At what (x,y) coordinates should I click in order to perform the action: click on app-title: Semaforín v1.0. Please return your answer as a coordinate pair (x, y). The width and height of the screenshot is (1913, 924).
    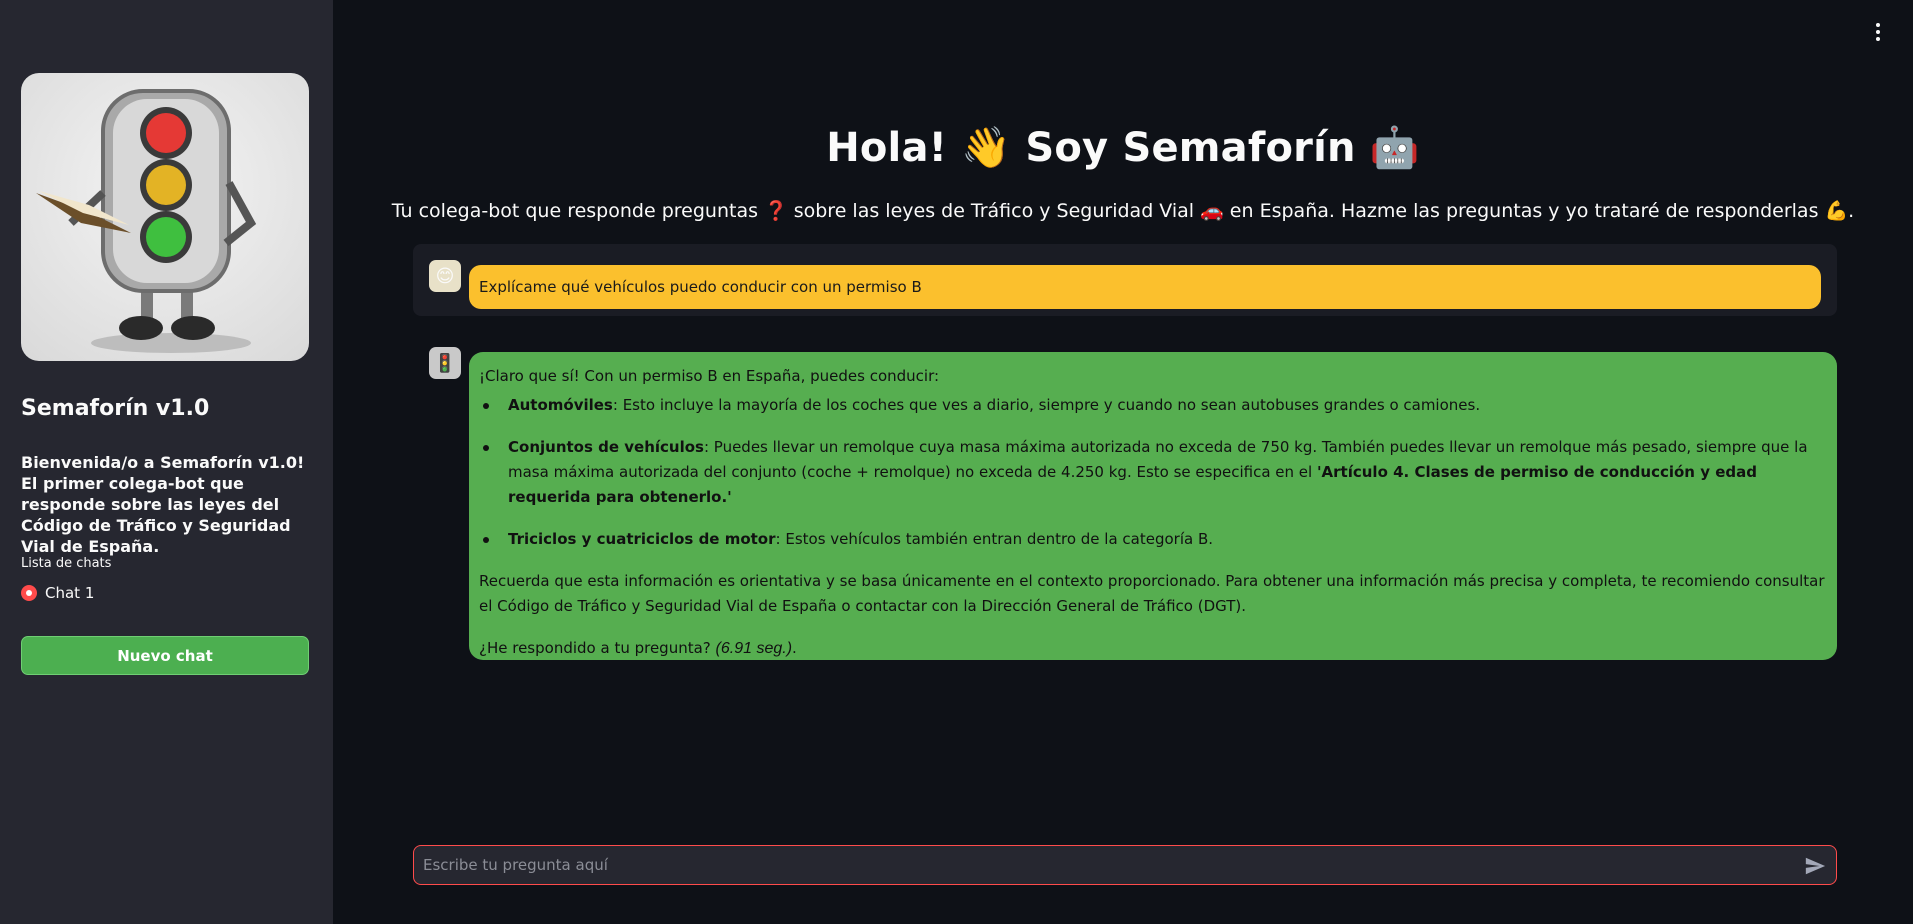
    Looking at the image, I should click on (115, 408).